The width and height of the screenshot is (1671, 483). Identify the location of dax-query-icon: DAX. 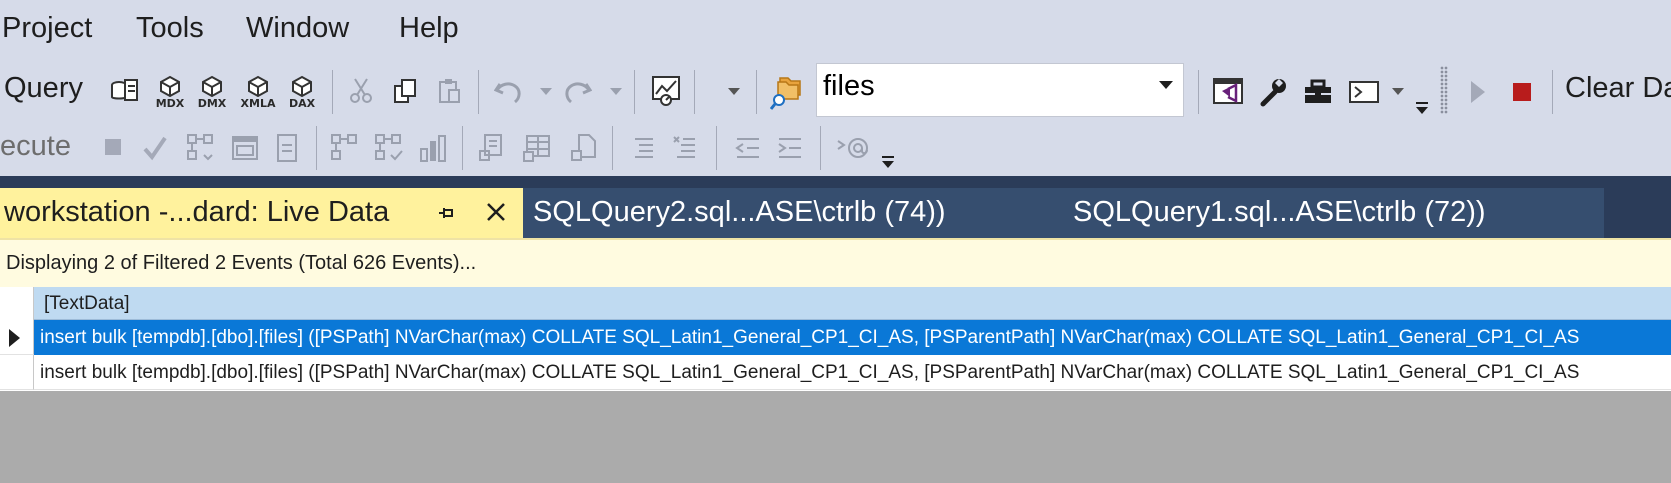
(302, 92).